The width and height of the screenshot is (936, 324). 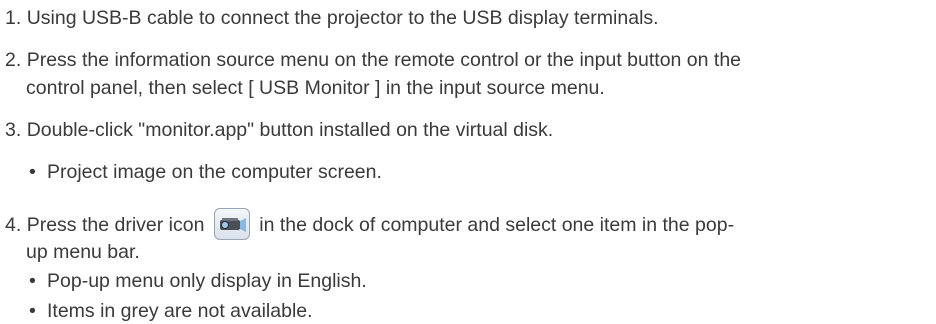 I want to click on step-4-bullet-1: • Pop-up menu only display in English., so click(x=198, y=281).